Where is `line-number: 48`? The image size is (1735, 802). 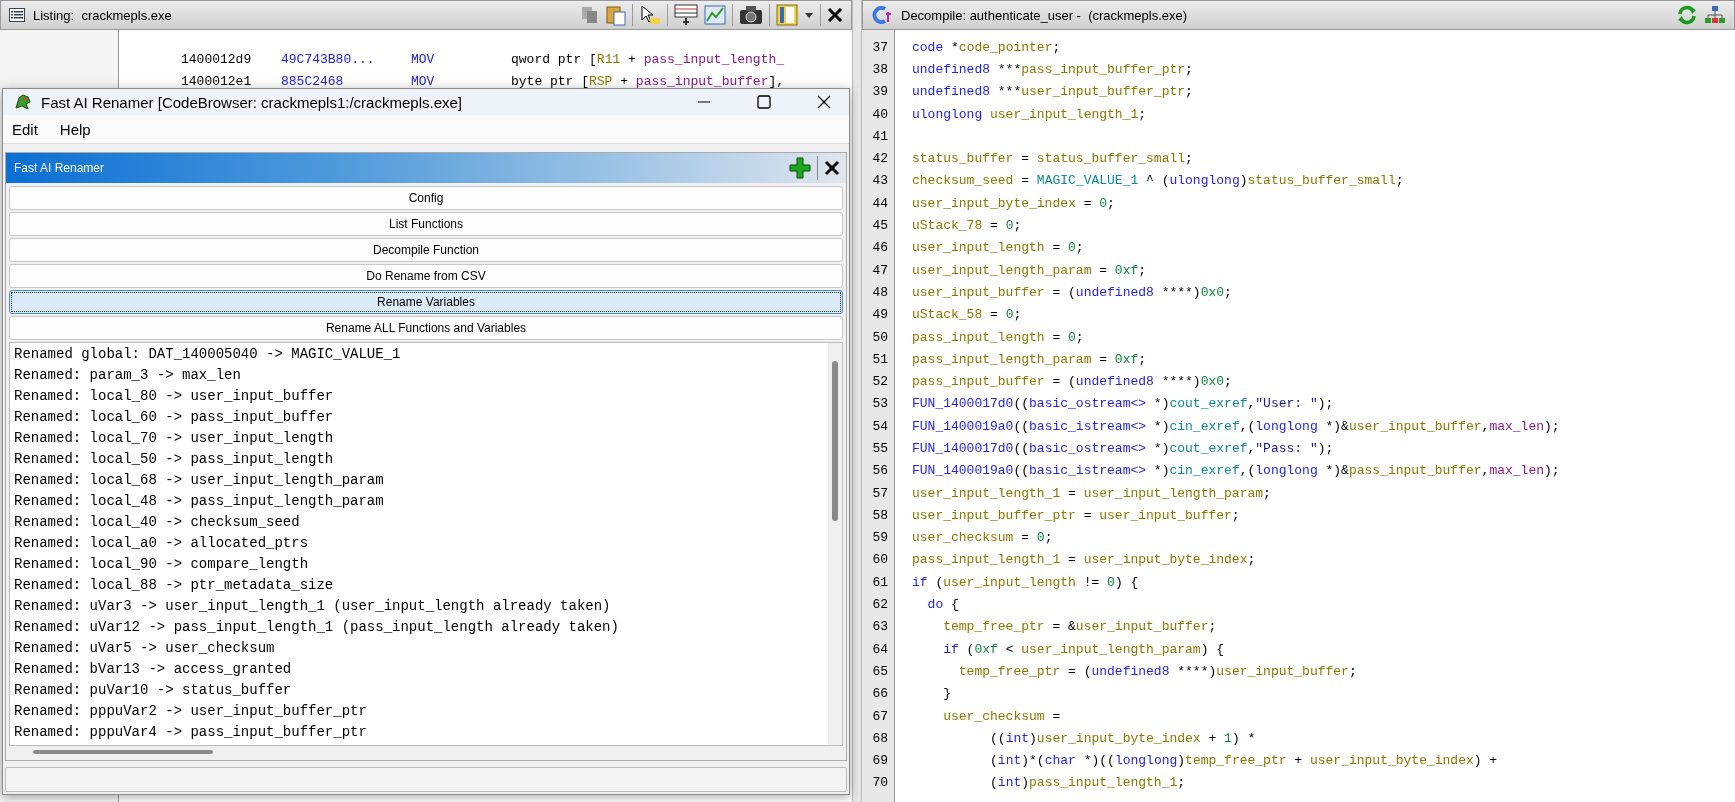
line-number: 48 is located at coordinates (879, 292).